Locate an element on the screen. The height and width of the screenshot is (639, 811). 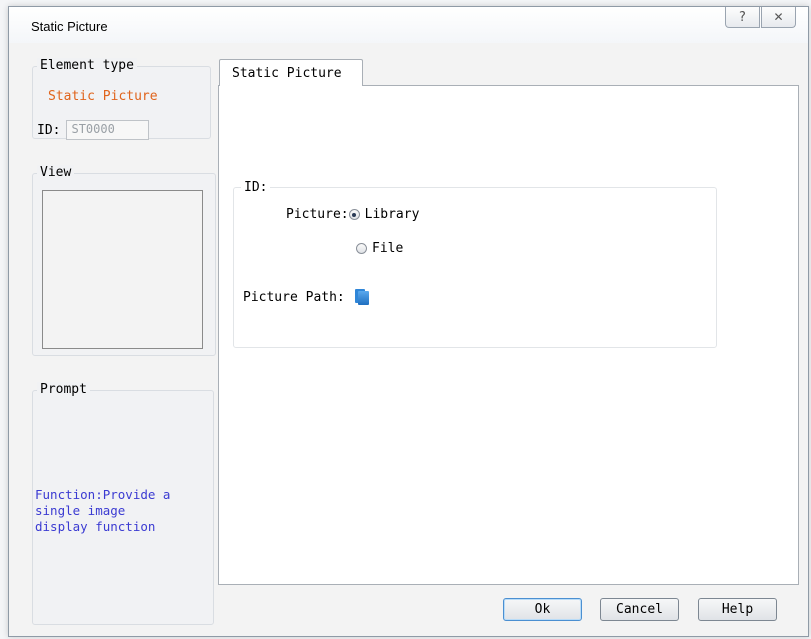
close-button: ✕ is located at coordinates (778, 17).